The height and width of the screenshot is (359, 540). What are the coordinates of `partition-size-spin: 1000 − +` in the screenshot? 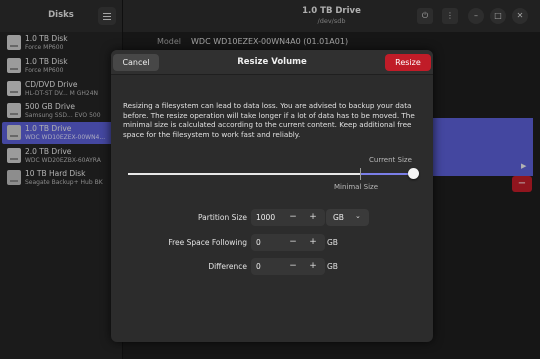 It's located at (288, 217).